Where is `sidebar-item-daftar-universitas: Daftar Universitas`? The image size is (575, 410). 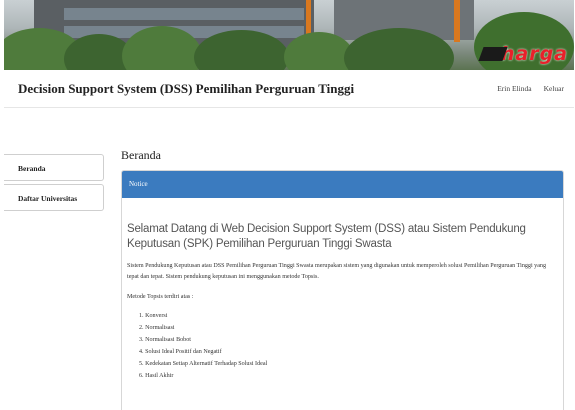
sidebar-item-daftar-universitas: Daftar Universitas is located at coordinates (54, 197).